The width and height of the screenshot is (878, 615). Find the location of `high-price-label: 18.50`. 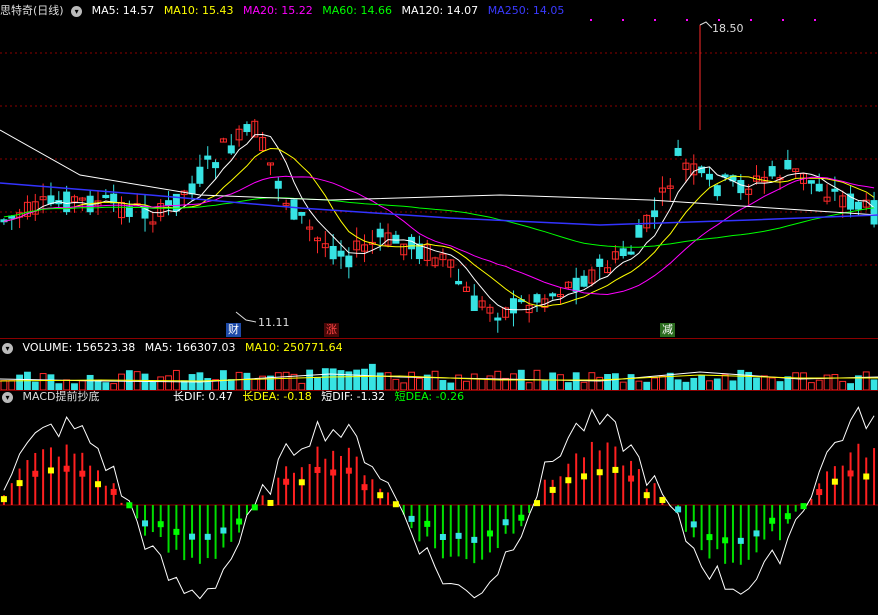

high-price-label: 18.50 is located at coordinates (728, 28).